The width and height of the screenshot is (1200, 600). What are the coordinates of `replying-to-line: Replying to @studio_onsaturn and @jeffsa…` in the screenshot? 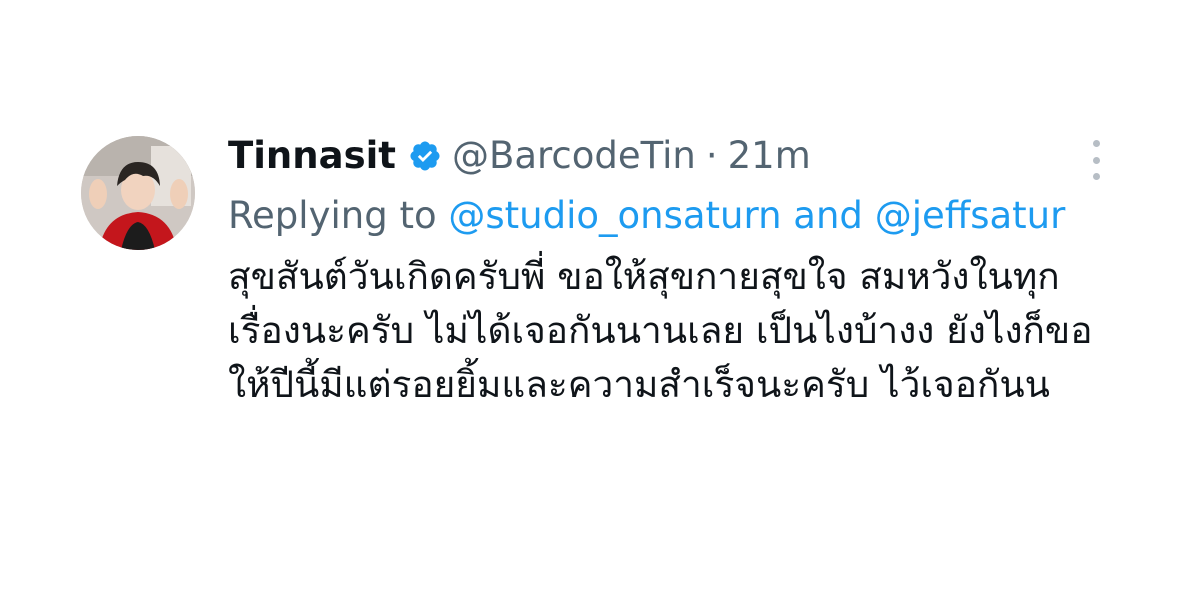 It's located at (678, 216).